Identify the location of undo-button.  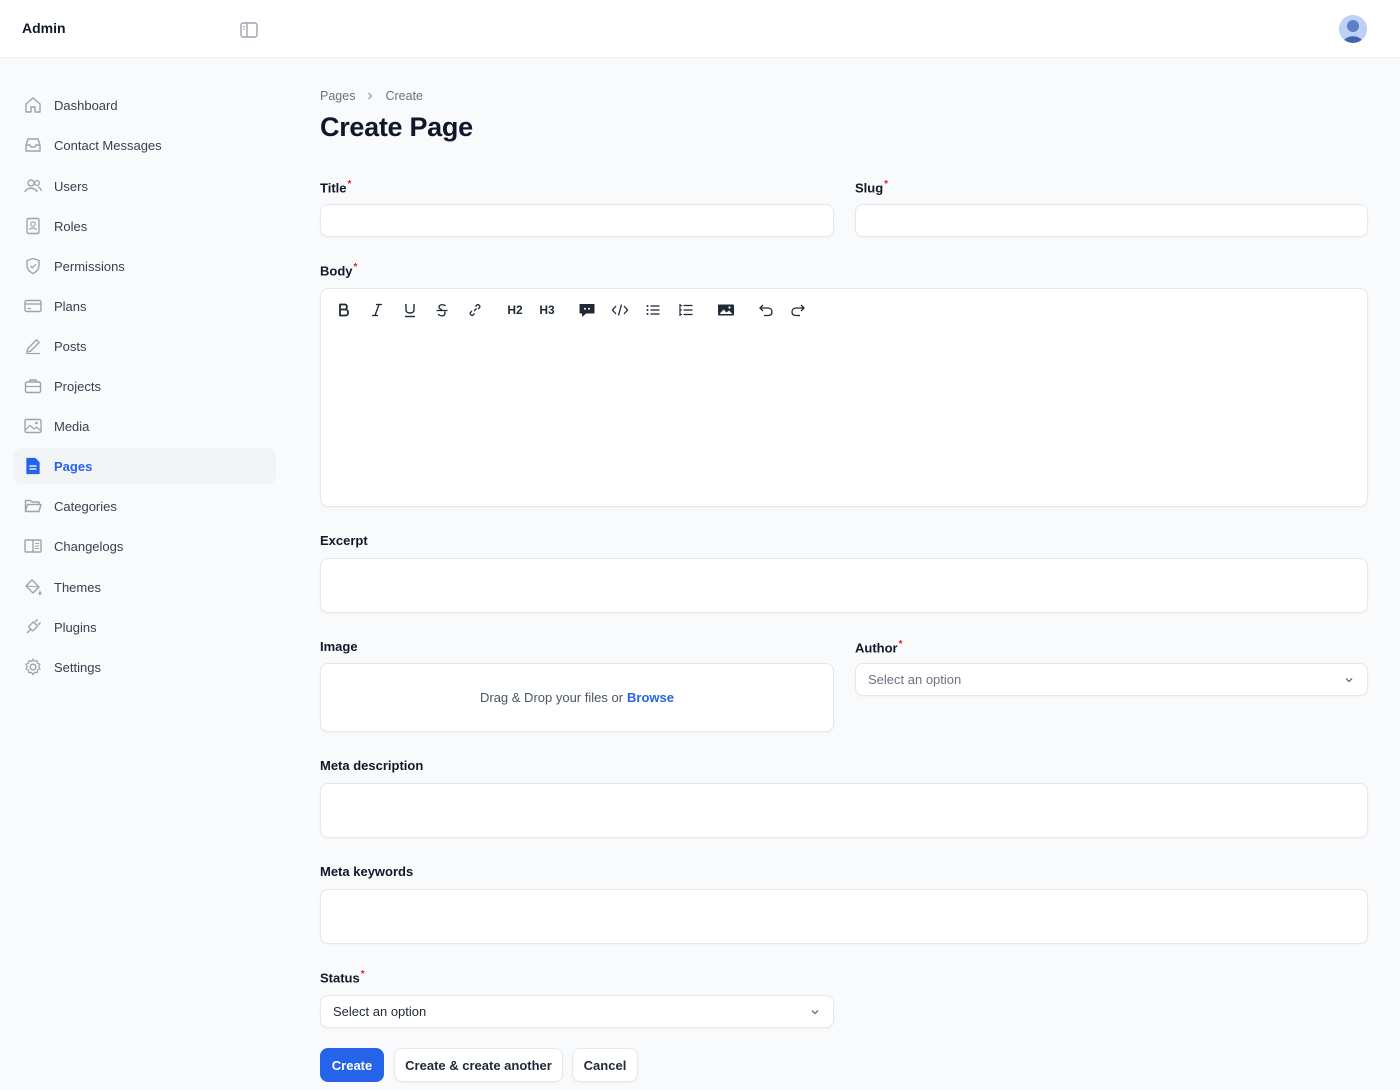
(766, 310).